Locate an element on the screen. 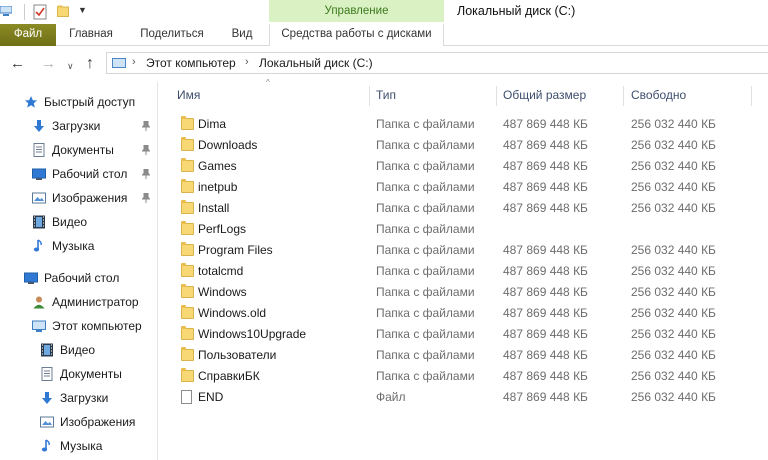 The image size is (768, 460). properties-icon is located at coordinates (40, 12).